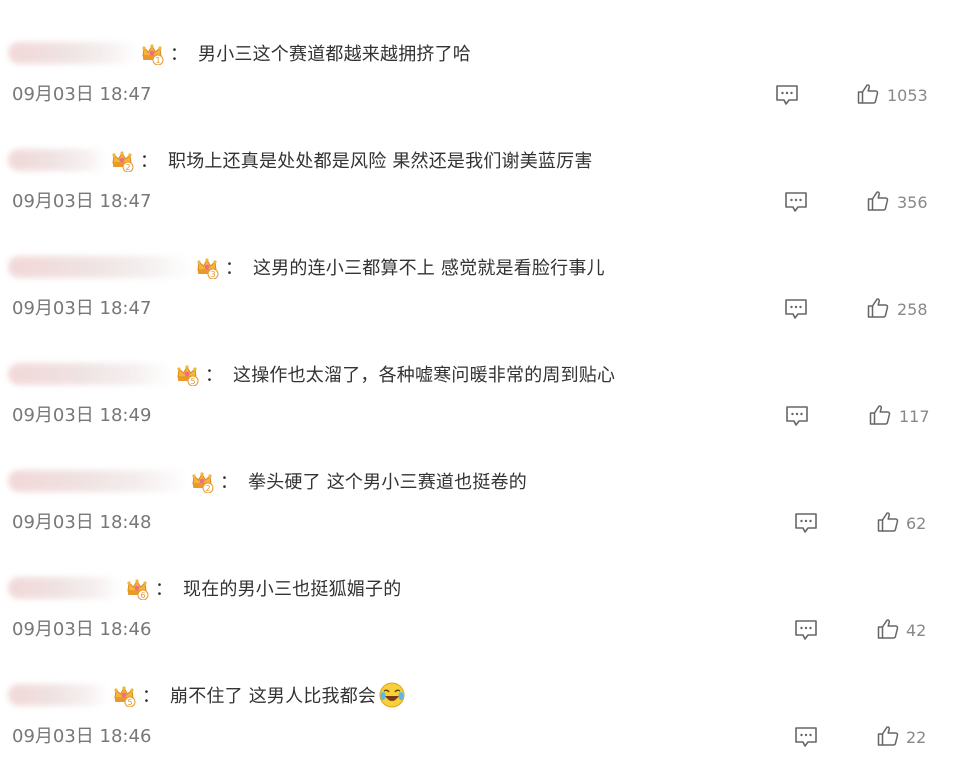 The image size is (960, 774). I want to click on comment-line: 3 ： 这男的连小三都算不上 感觉就是看脸行事儿, so click(306, 267).